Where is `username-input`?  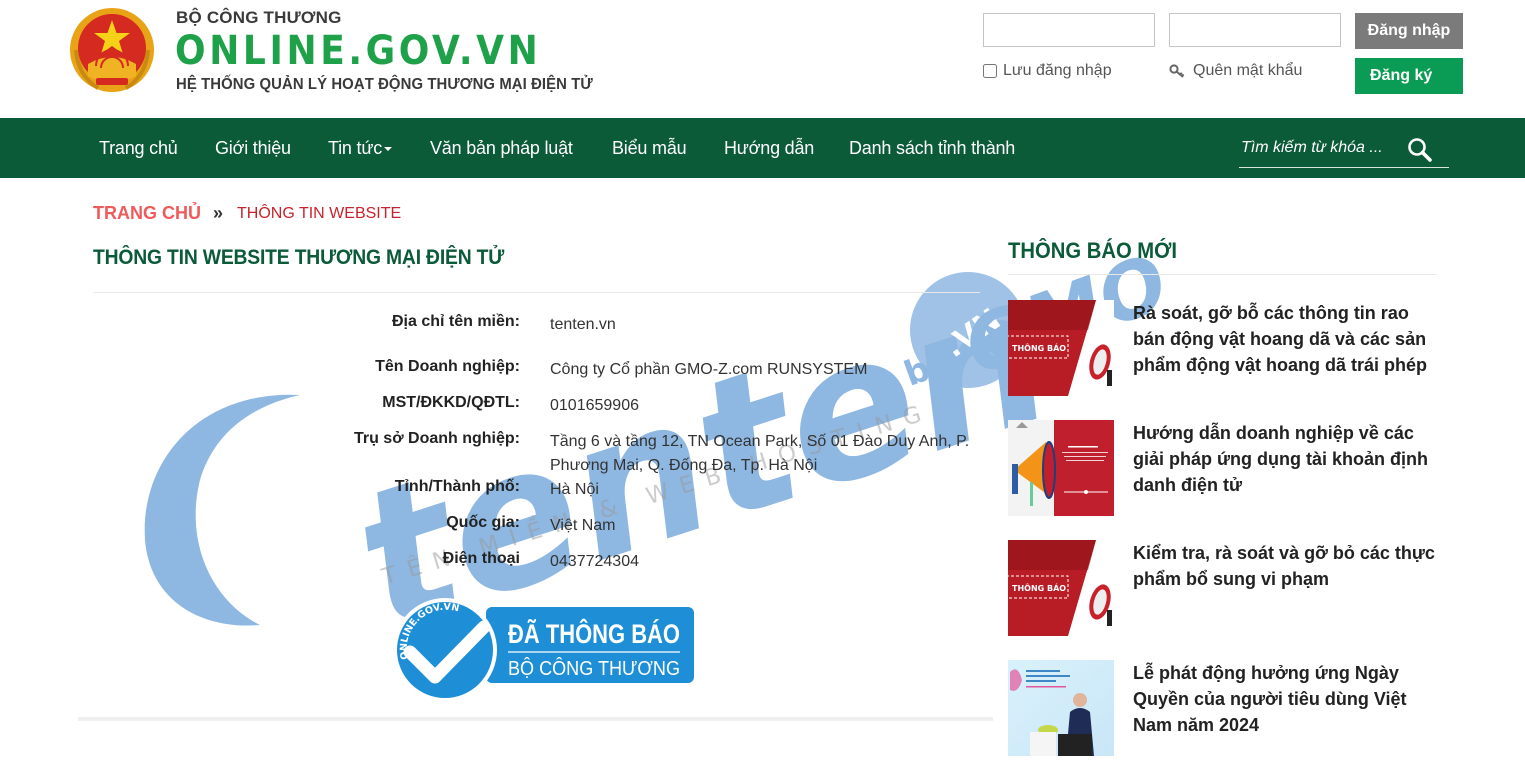
username-input is located at coordinates (1069, 30).